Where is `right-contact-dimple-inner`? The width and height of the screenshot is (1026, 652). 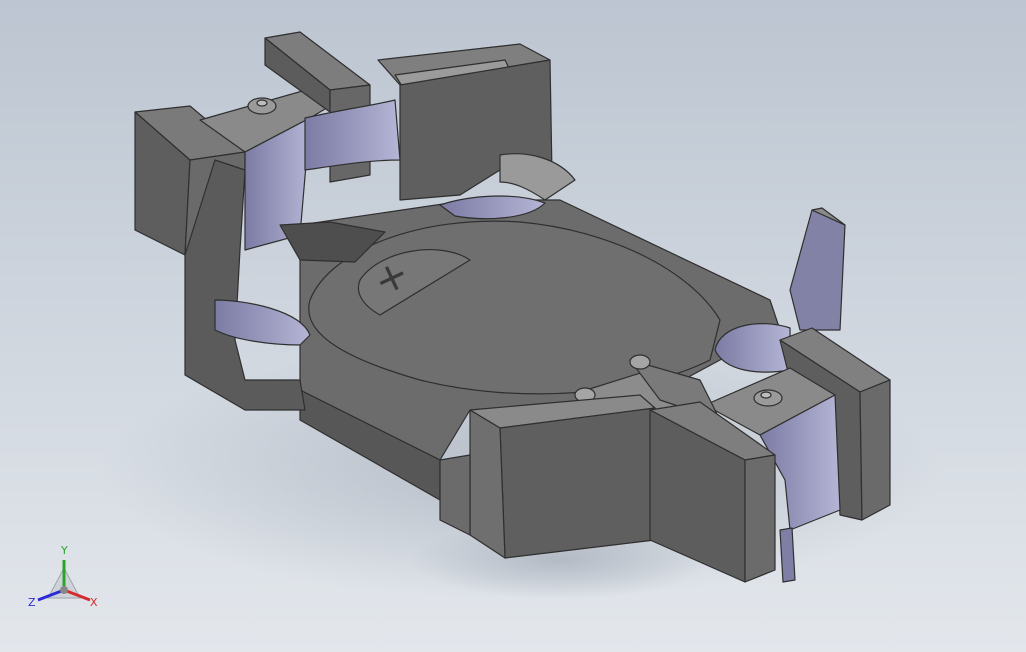
right-contact-dimple-inner is located at coordinates (766, 395).